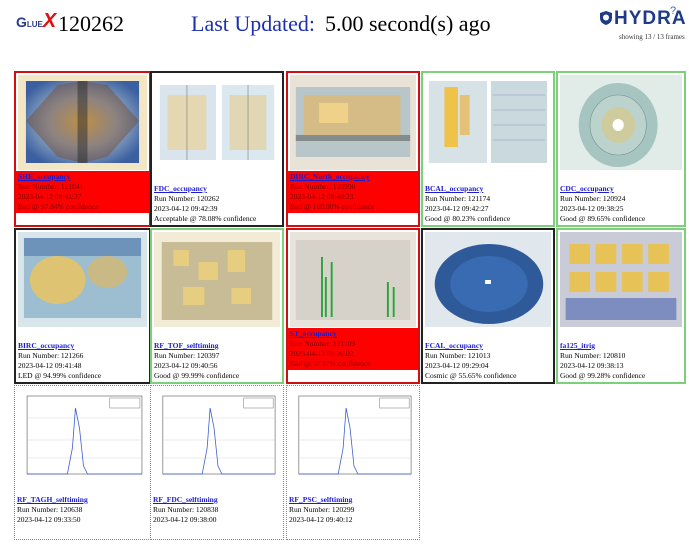  What do you see at coordinates (488, 346) in the screenshot?
I see `plot-title-link: FCAL_occupancy` at bounding box center [488, 346].